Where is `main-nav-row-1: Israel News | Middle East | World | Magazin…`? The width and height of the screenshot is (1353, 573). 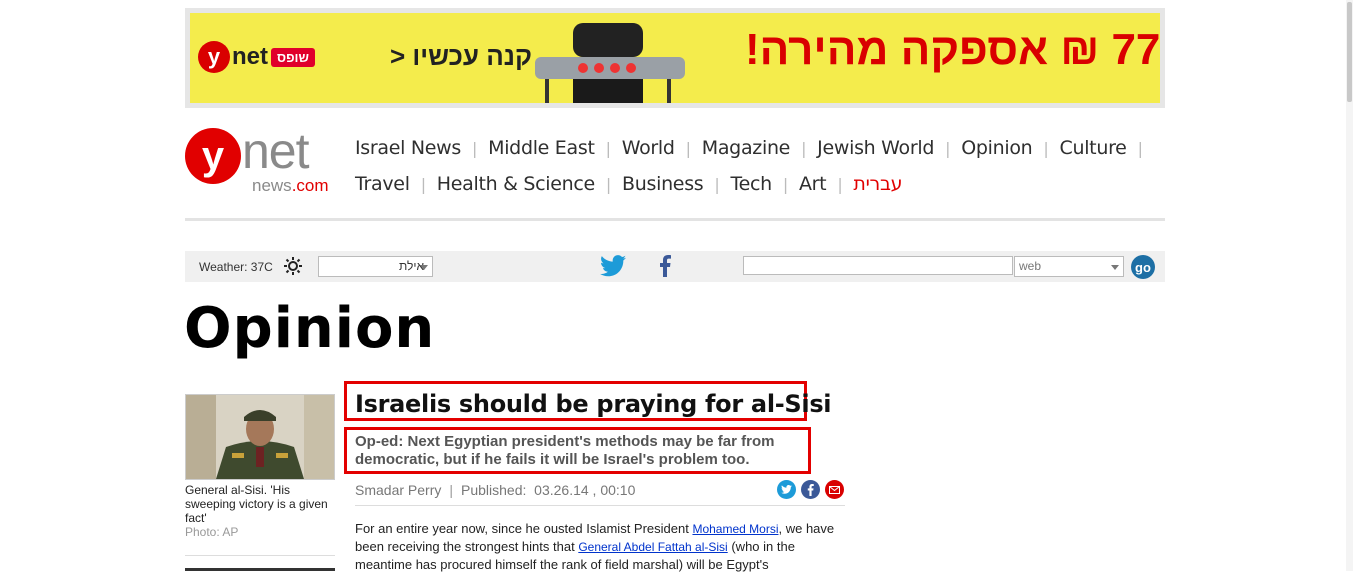 main-nav-row-1: Israel News | Middle East | World | Magazin… is located at coordinates (754, 148).